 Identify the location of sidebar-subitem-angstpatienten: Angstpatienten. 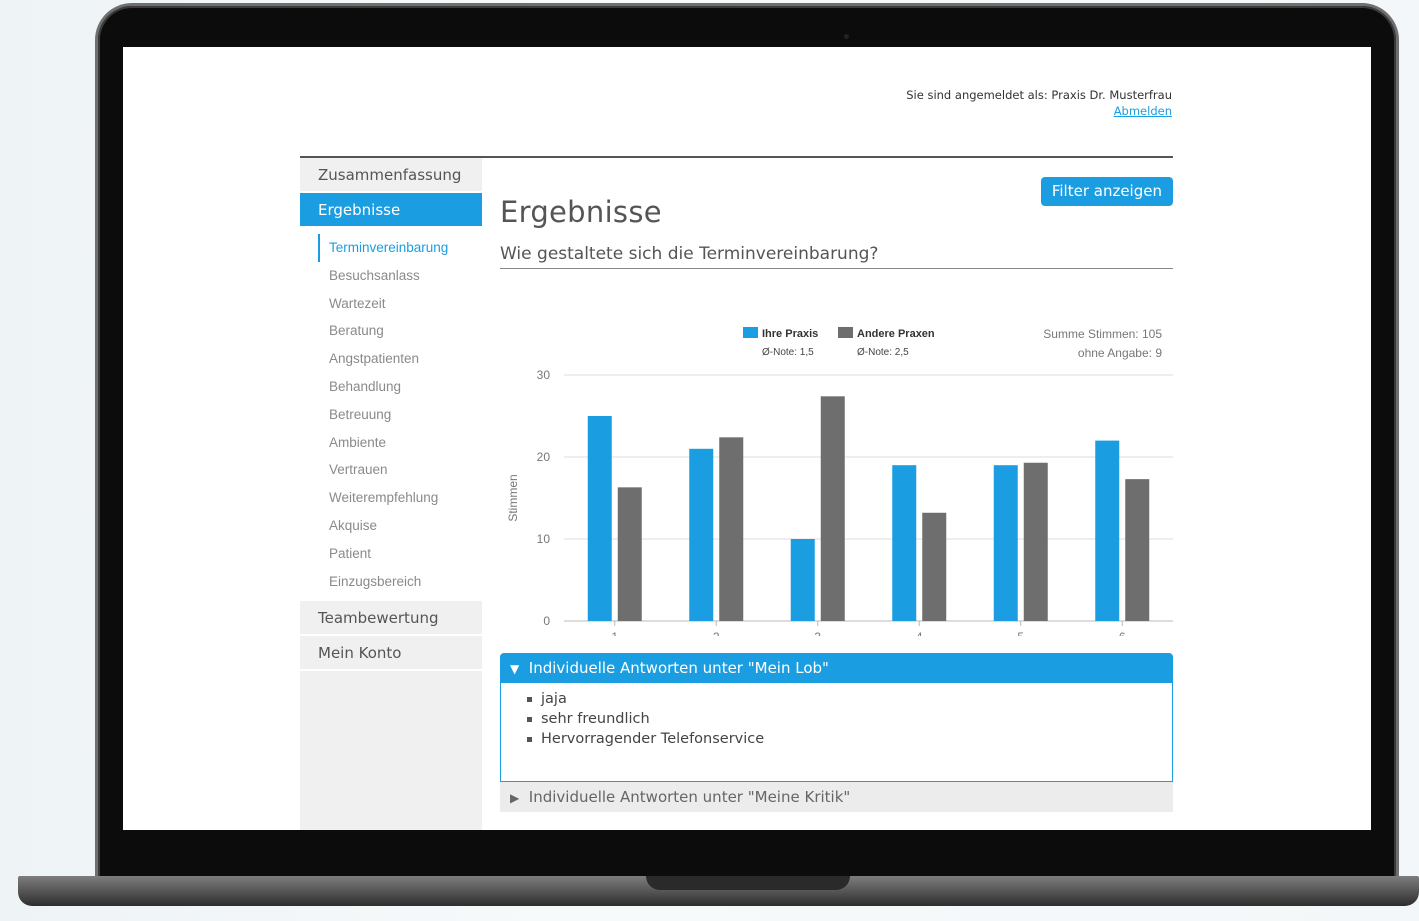
(391, 359).